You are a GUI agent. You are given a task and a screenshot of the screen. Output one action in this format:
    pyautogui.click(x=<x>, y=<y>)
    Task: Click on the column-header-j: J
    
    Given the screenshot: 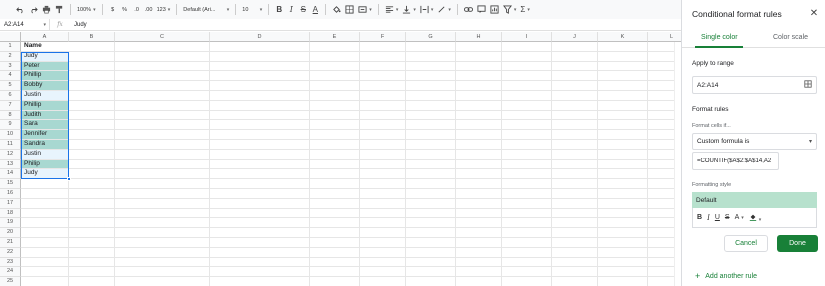 What is the action you would take?
    pyautogui.click(x=575, y=37)
    